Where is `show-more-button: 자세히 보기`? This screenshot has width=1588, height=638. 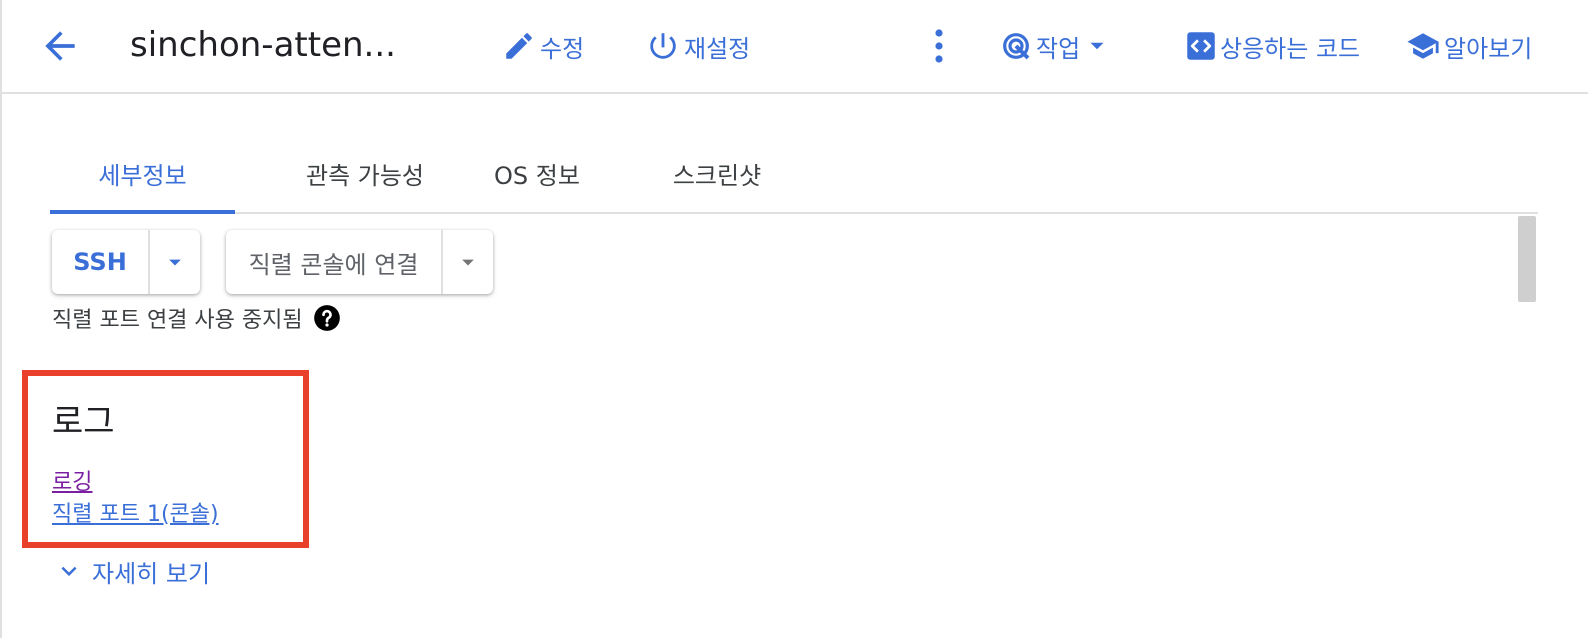 show-more-button: 자세히 보기 is located at coordinates (132, 571).